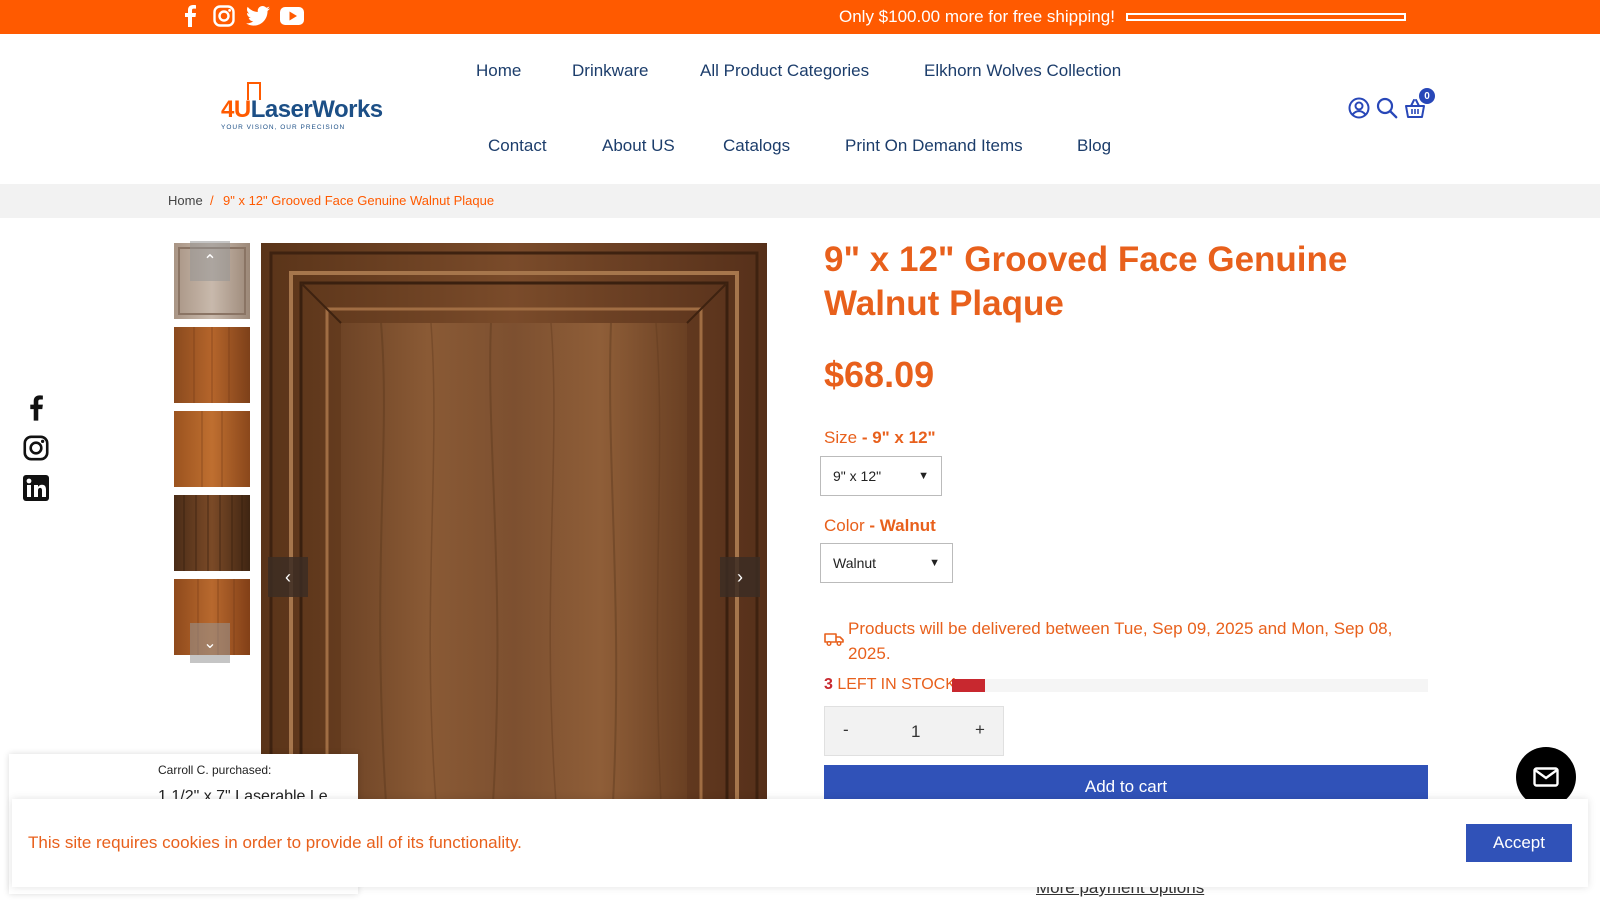 This screenshot has height=900, width=1600. I want to click on thumbnails-up-button: ⌃, so click(210, 261).